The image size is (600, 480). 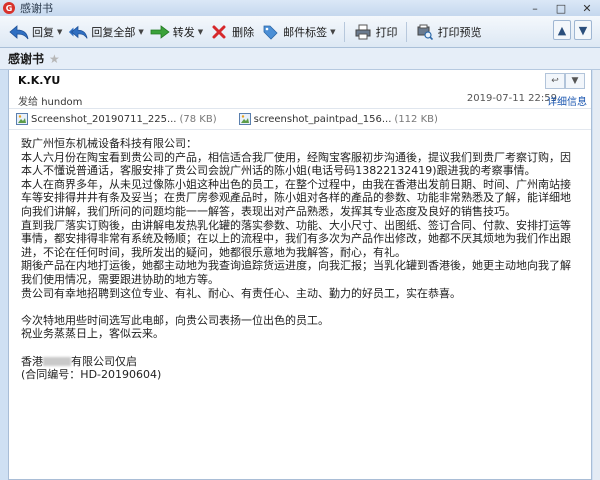 I want to click on message-menu-button: ▼, so click(x=575, y=81).